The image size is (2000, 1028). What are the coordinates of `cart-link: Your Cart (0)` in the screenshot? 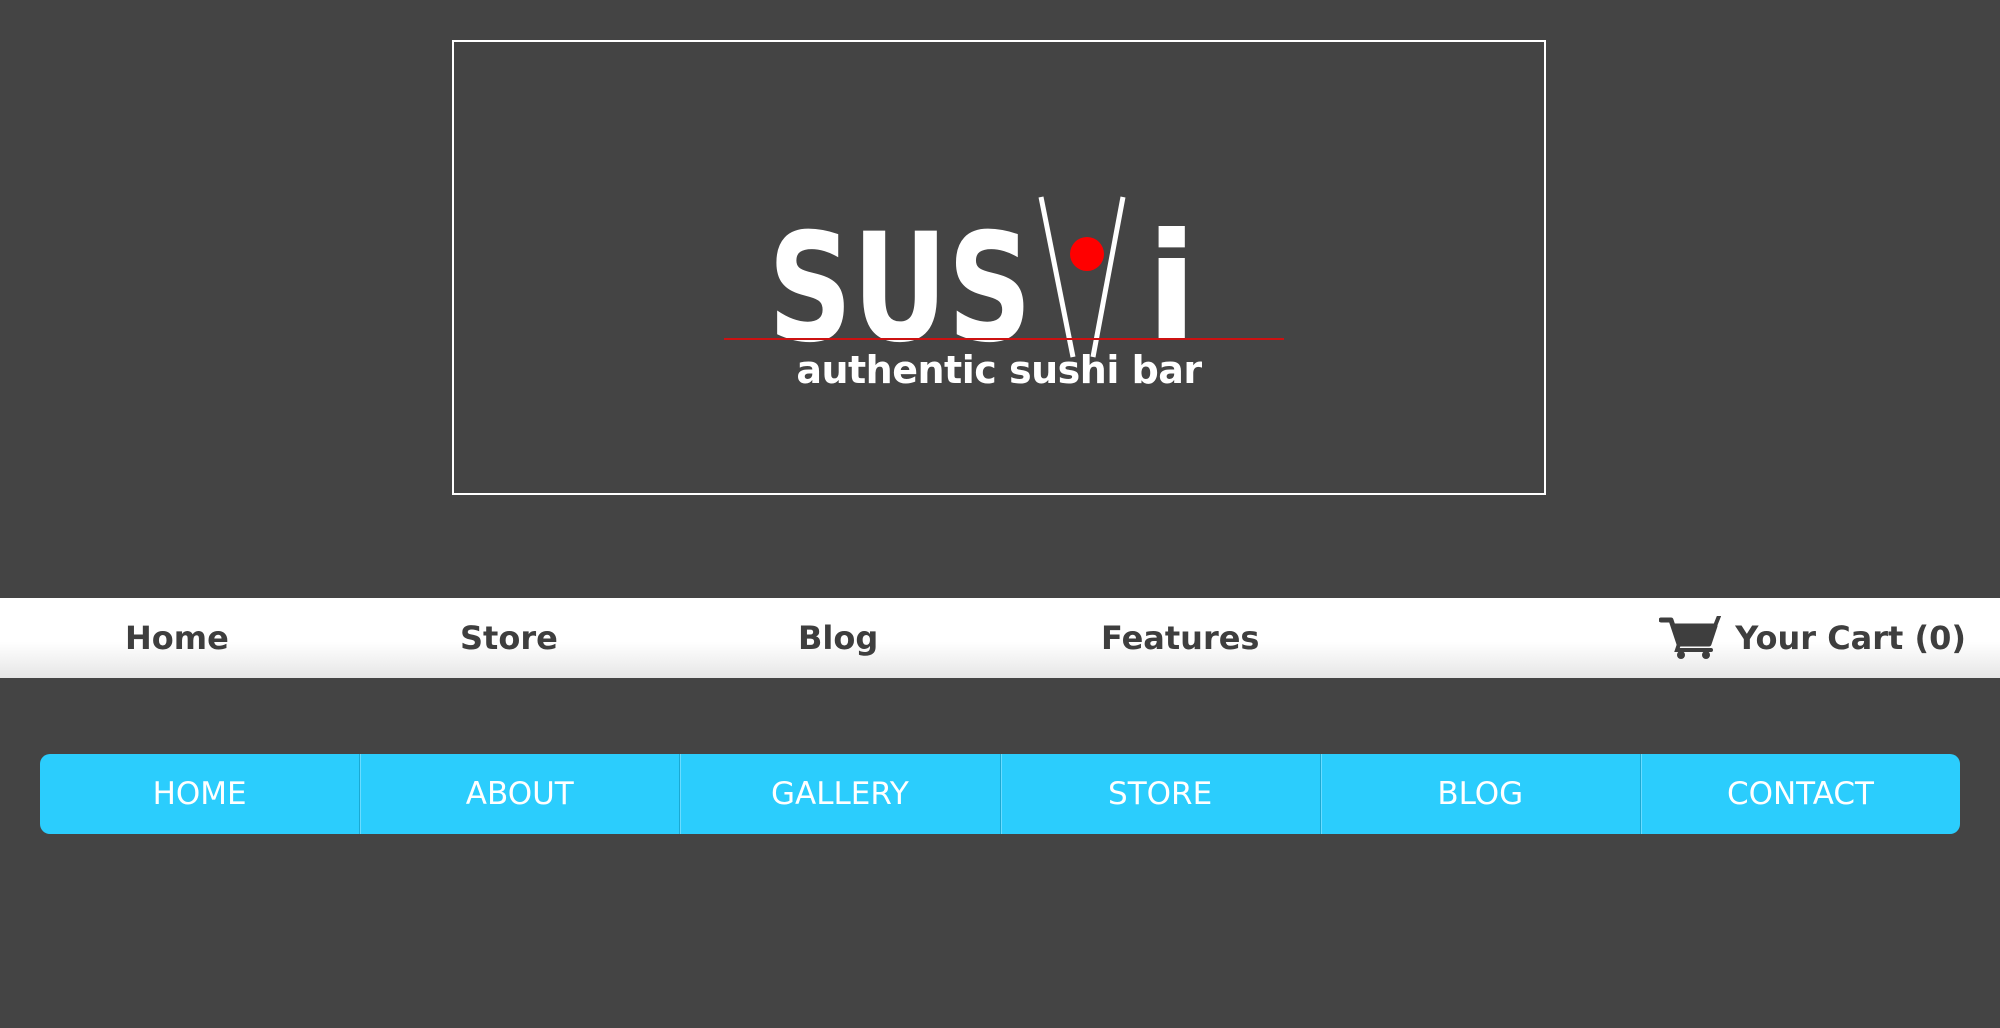 It's located at (1812, 638).